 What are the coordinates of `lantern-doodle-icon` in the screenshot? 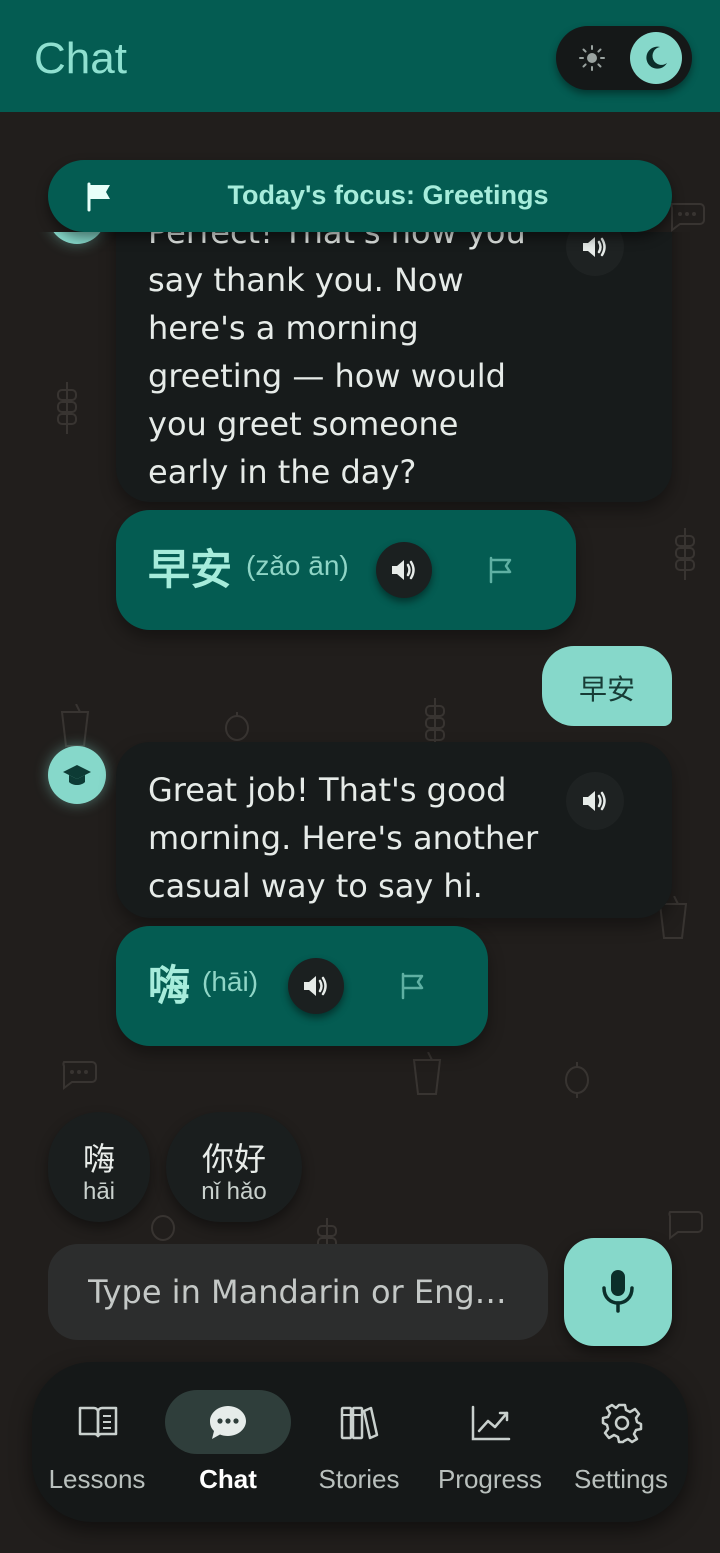 It's located at (163, 1228).